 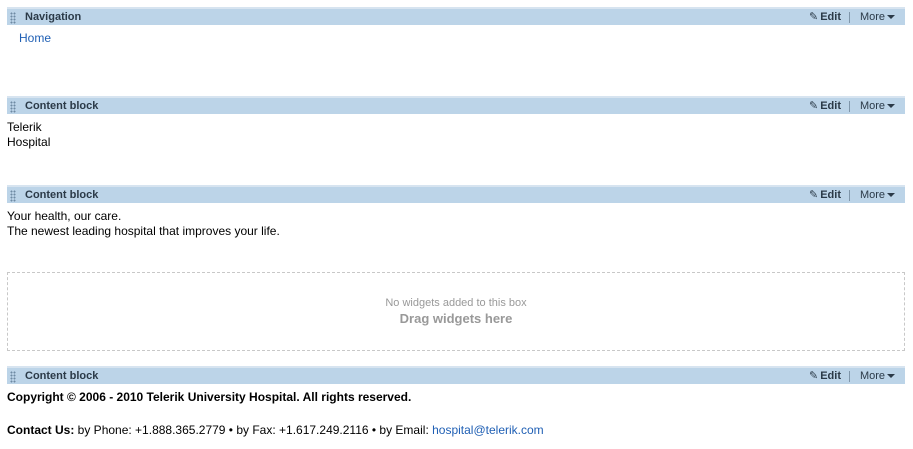 I want to click on widget-title: Navigation, so click(x=53, y=17).